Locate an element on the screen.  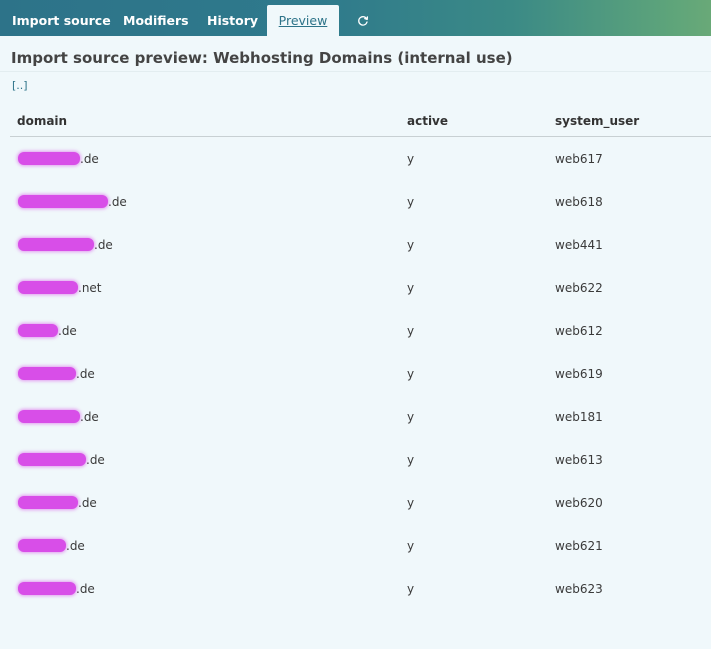
table-row: .de y web617 is located at coordinates (355, 172).